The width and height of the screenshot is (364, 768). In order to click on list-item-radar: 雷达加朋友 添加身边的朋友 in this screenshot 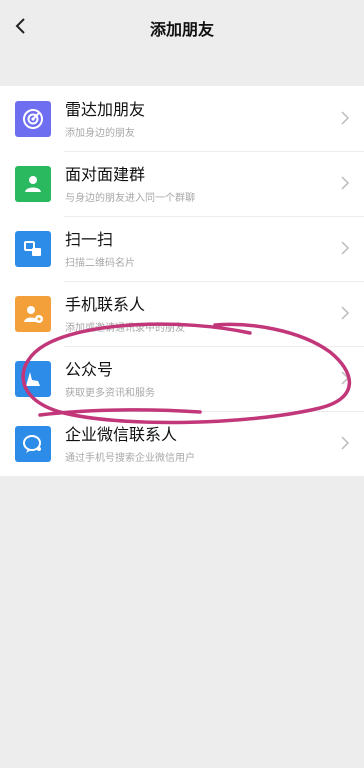, I will do `click(182, 118)`.